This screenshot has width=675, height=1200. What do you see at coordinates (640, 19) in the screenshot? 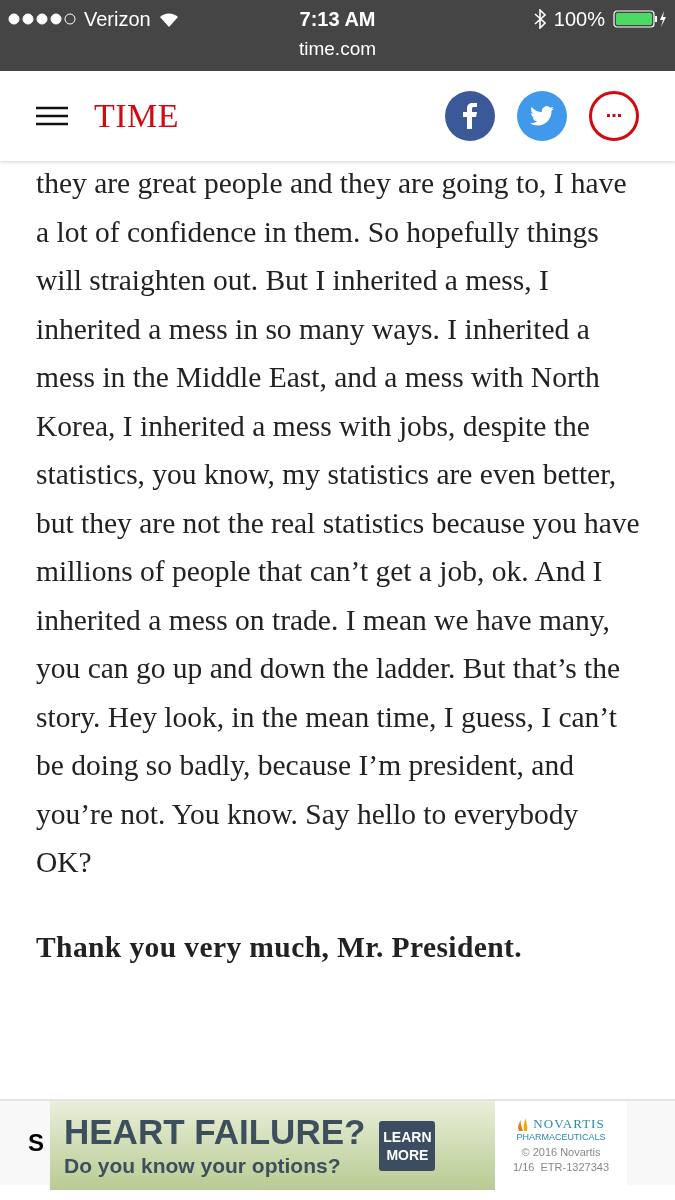
I see `battery-icon` at bounding box center [640, 19].